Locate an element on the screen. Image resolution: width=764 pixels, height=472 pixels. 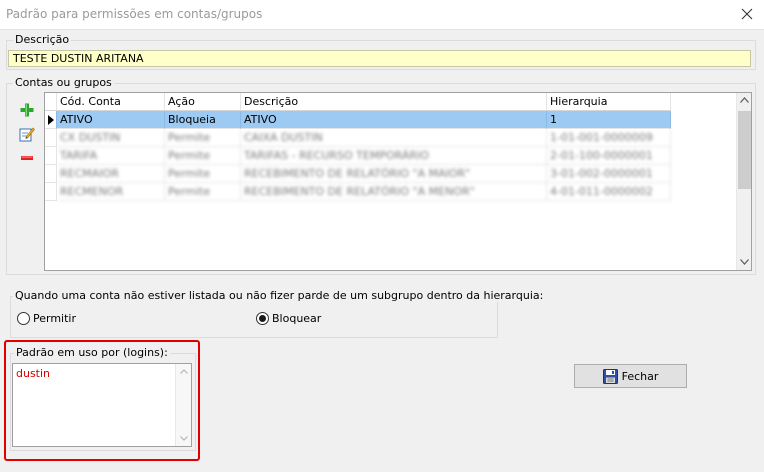
column-header-conta: Cód. Conta is located at coordinates (111, 102).